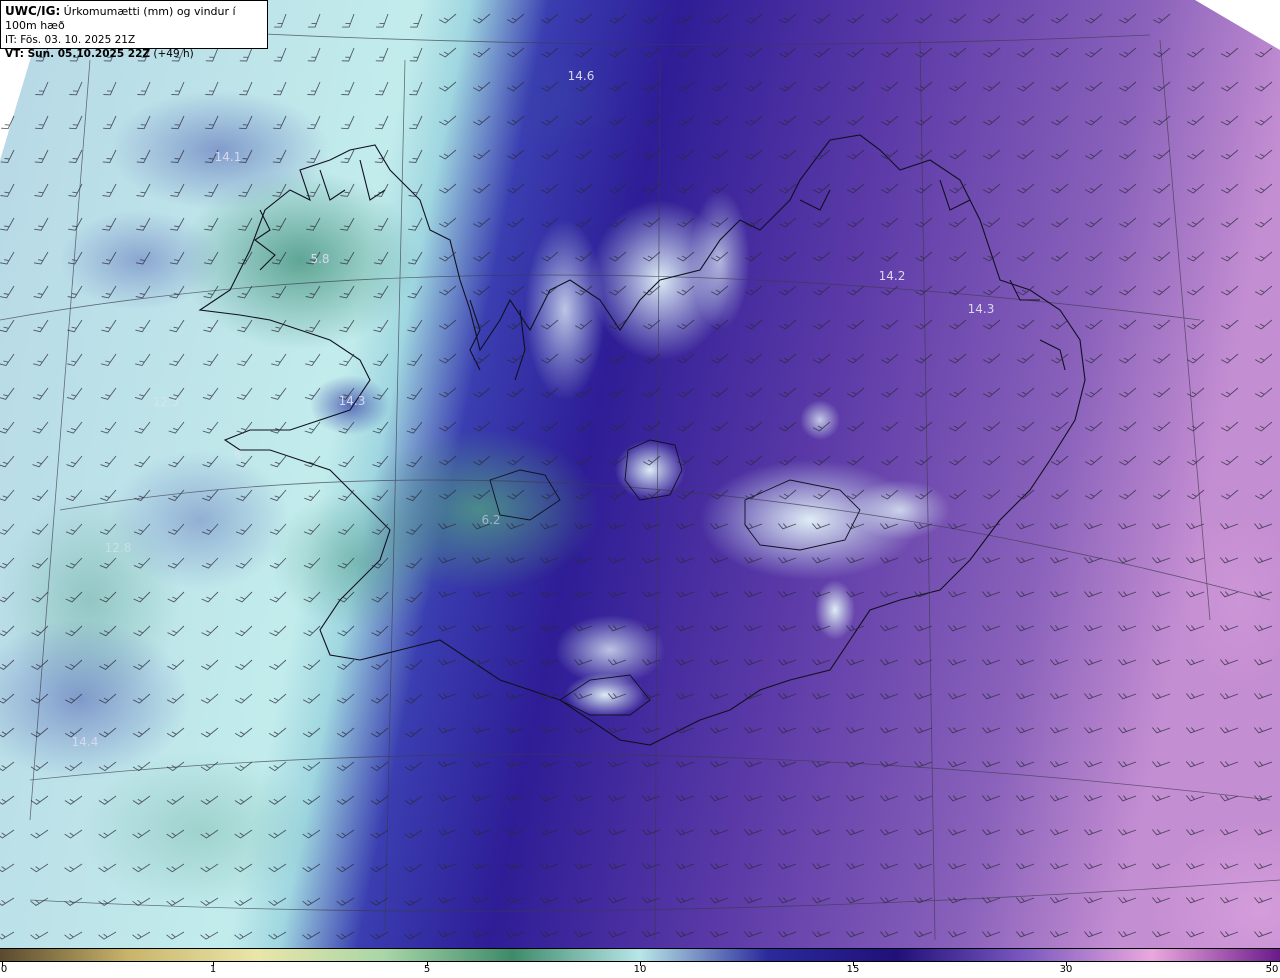 The height and width of the screenshot is (978, 1280). What do you see at coordinates (853, 969) in the screenshot?
I see `colorbar-tick-label: 15` at bounding box center [853, 969].